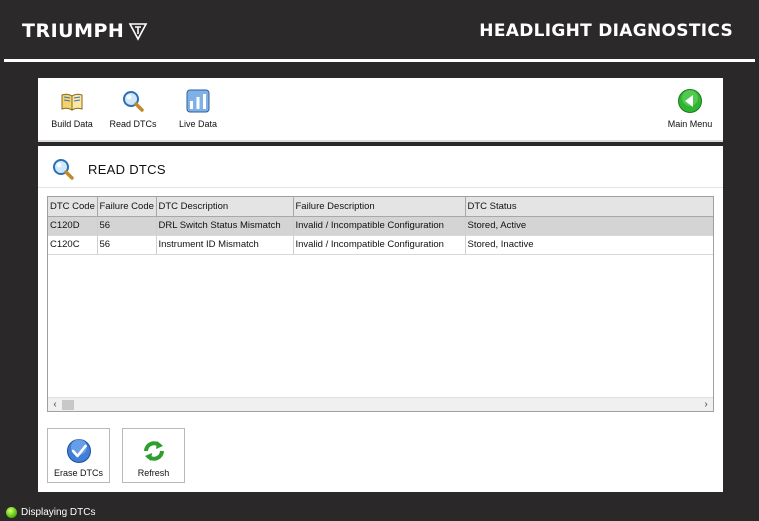 This screenshot has height=521, width=759. What do you see at coordinates (225, 207) in the screenshot?
I see `column-header-dtc-description: DTC Description` at bounding box center [225, 207].